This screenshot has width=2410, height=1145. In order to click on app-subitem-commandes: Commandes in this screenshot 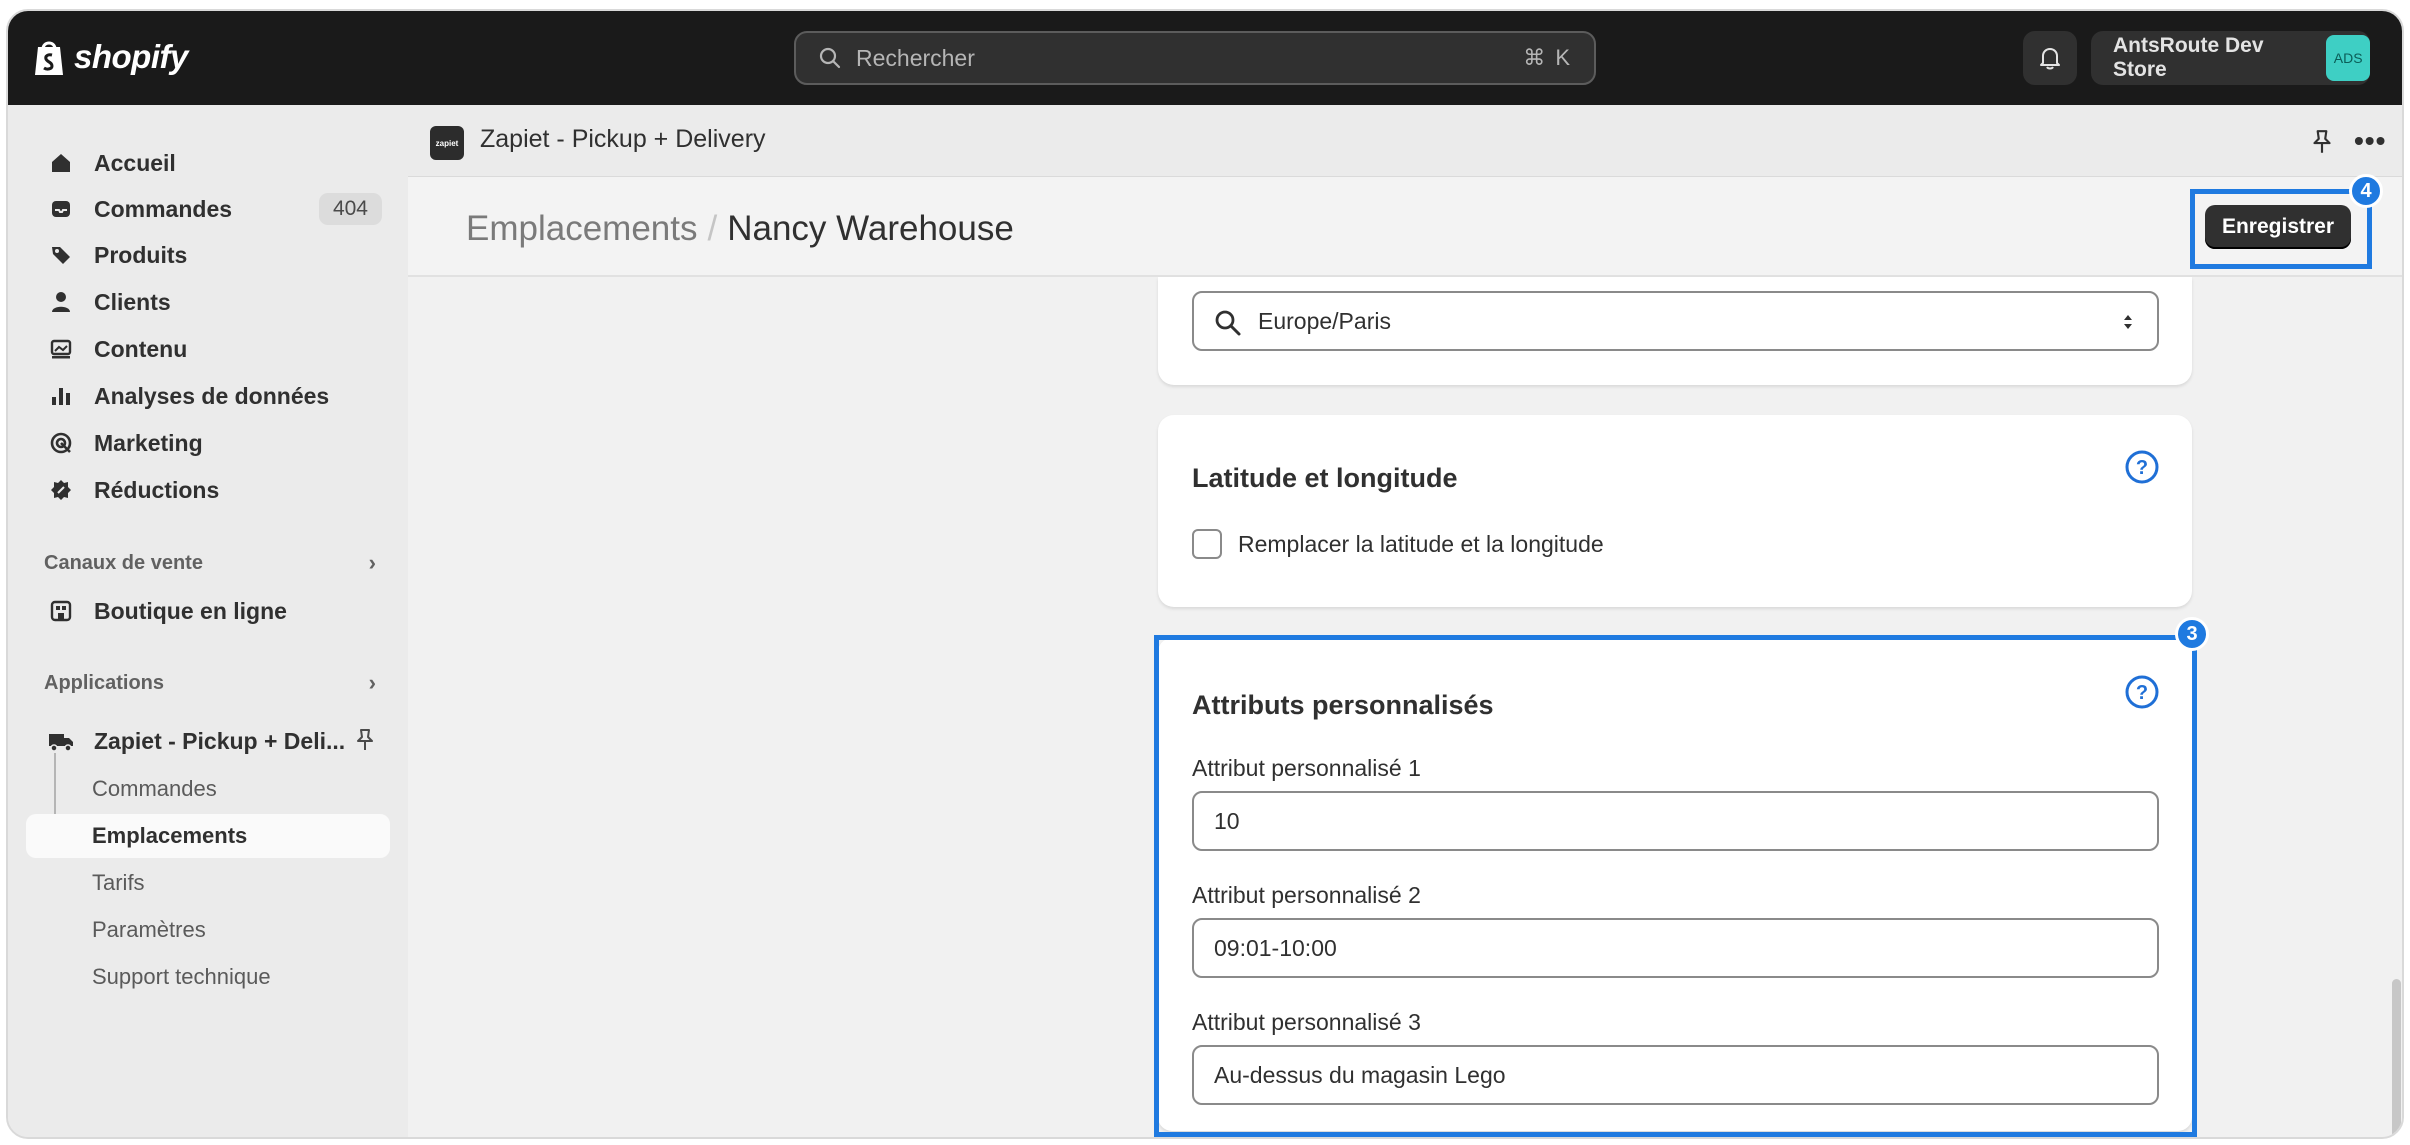, I will do `click(208, 789)`.